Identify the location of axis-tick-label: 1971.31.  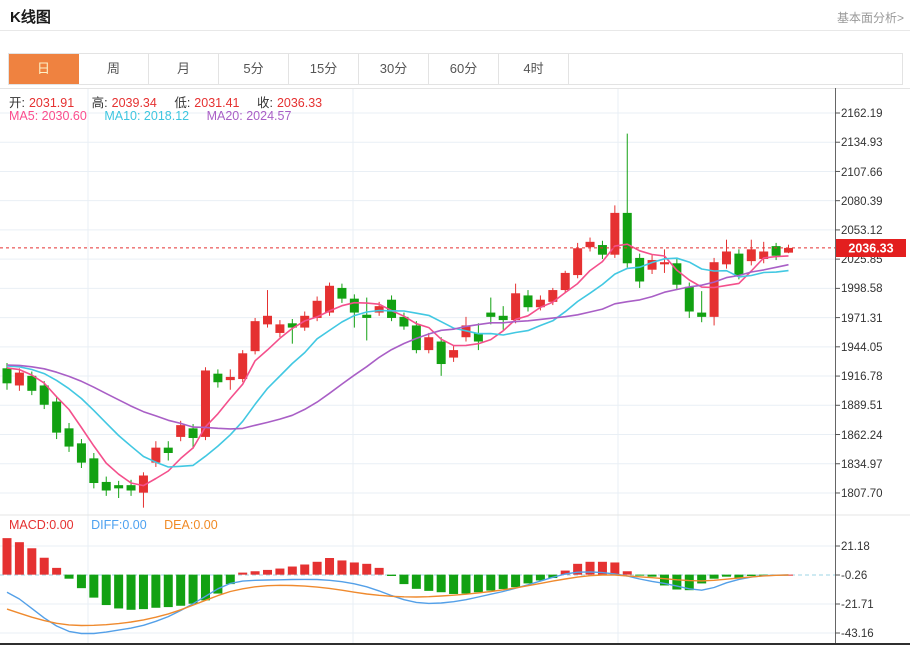
(862, 319).